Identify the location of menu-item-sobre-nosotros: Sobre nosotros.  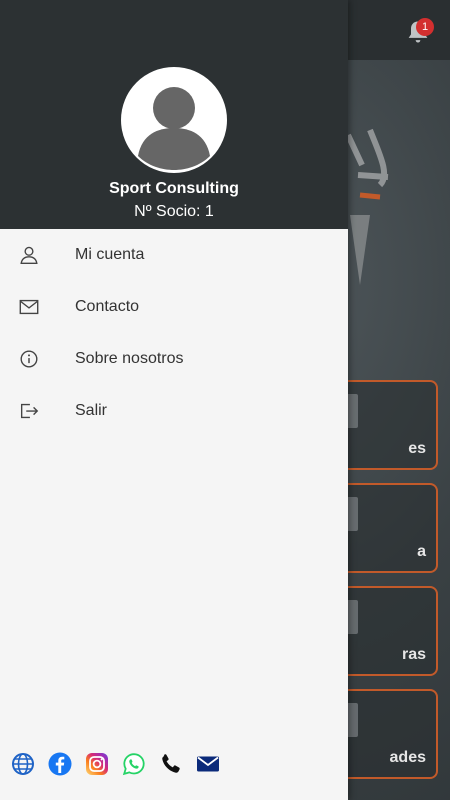
(174, 359).